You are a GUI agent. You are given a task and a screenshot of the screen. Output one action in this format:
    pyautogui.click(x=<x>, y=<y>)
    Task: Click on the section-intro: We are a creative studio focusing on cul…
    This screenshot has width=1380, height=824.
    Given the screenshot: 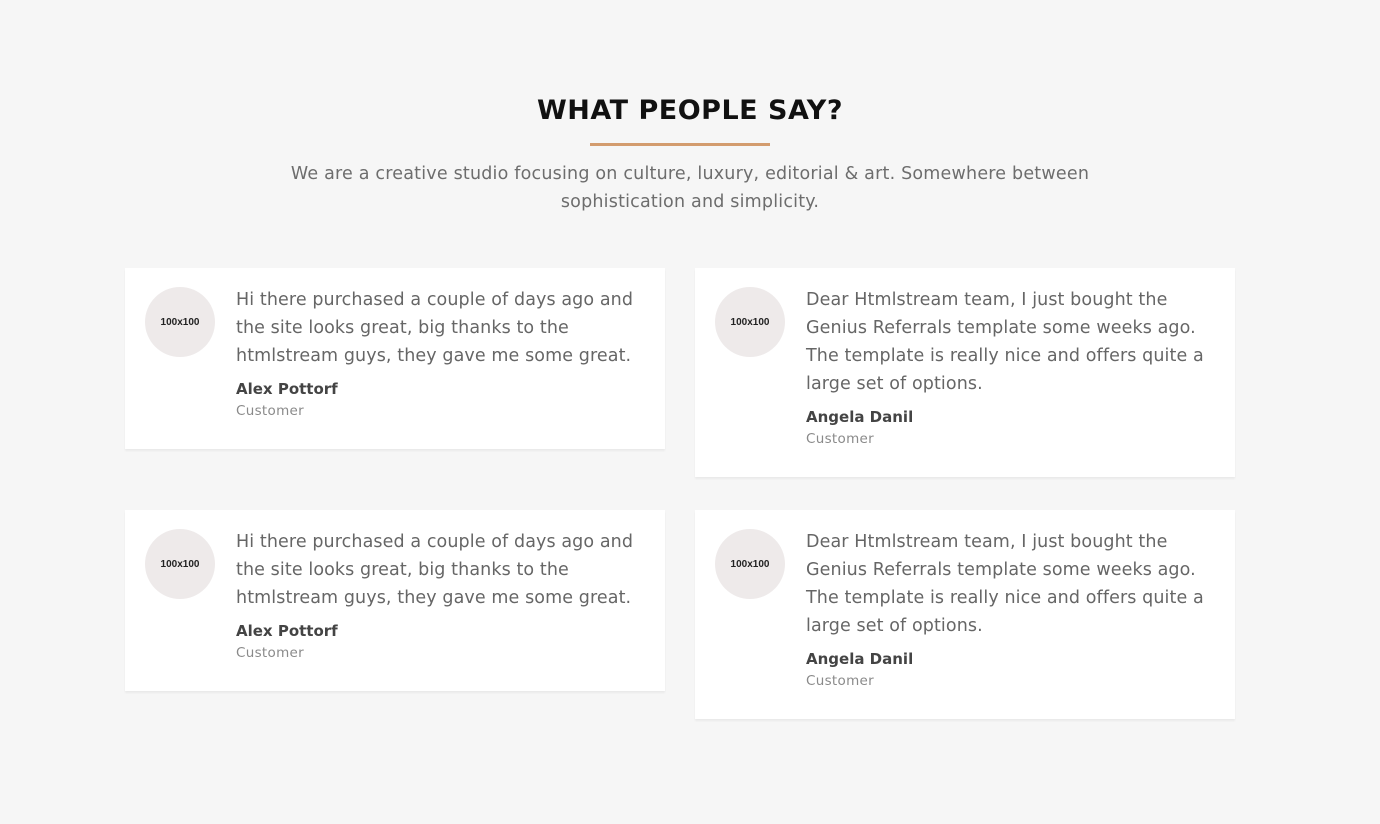 What is the action you would take?
    pyautogui.click(x=690, y=188)
    